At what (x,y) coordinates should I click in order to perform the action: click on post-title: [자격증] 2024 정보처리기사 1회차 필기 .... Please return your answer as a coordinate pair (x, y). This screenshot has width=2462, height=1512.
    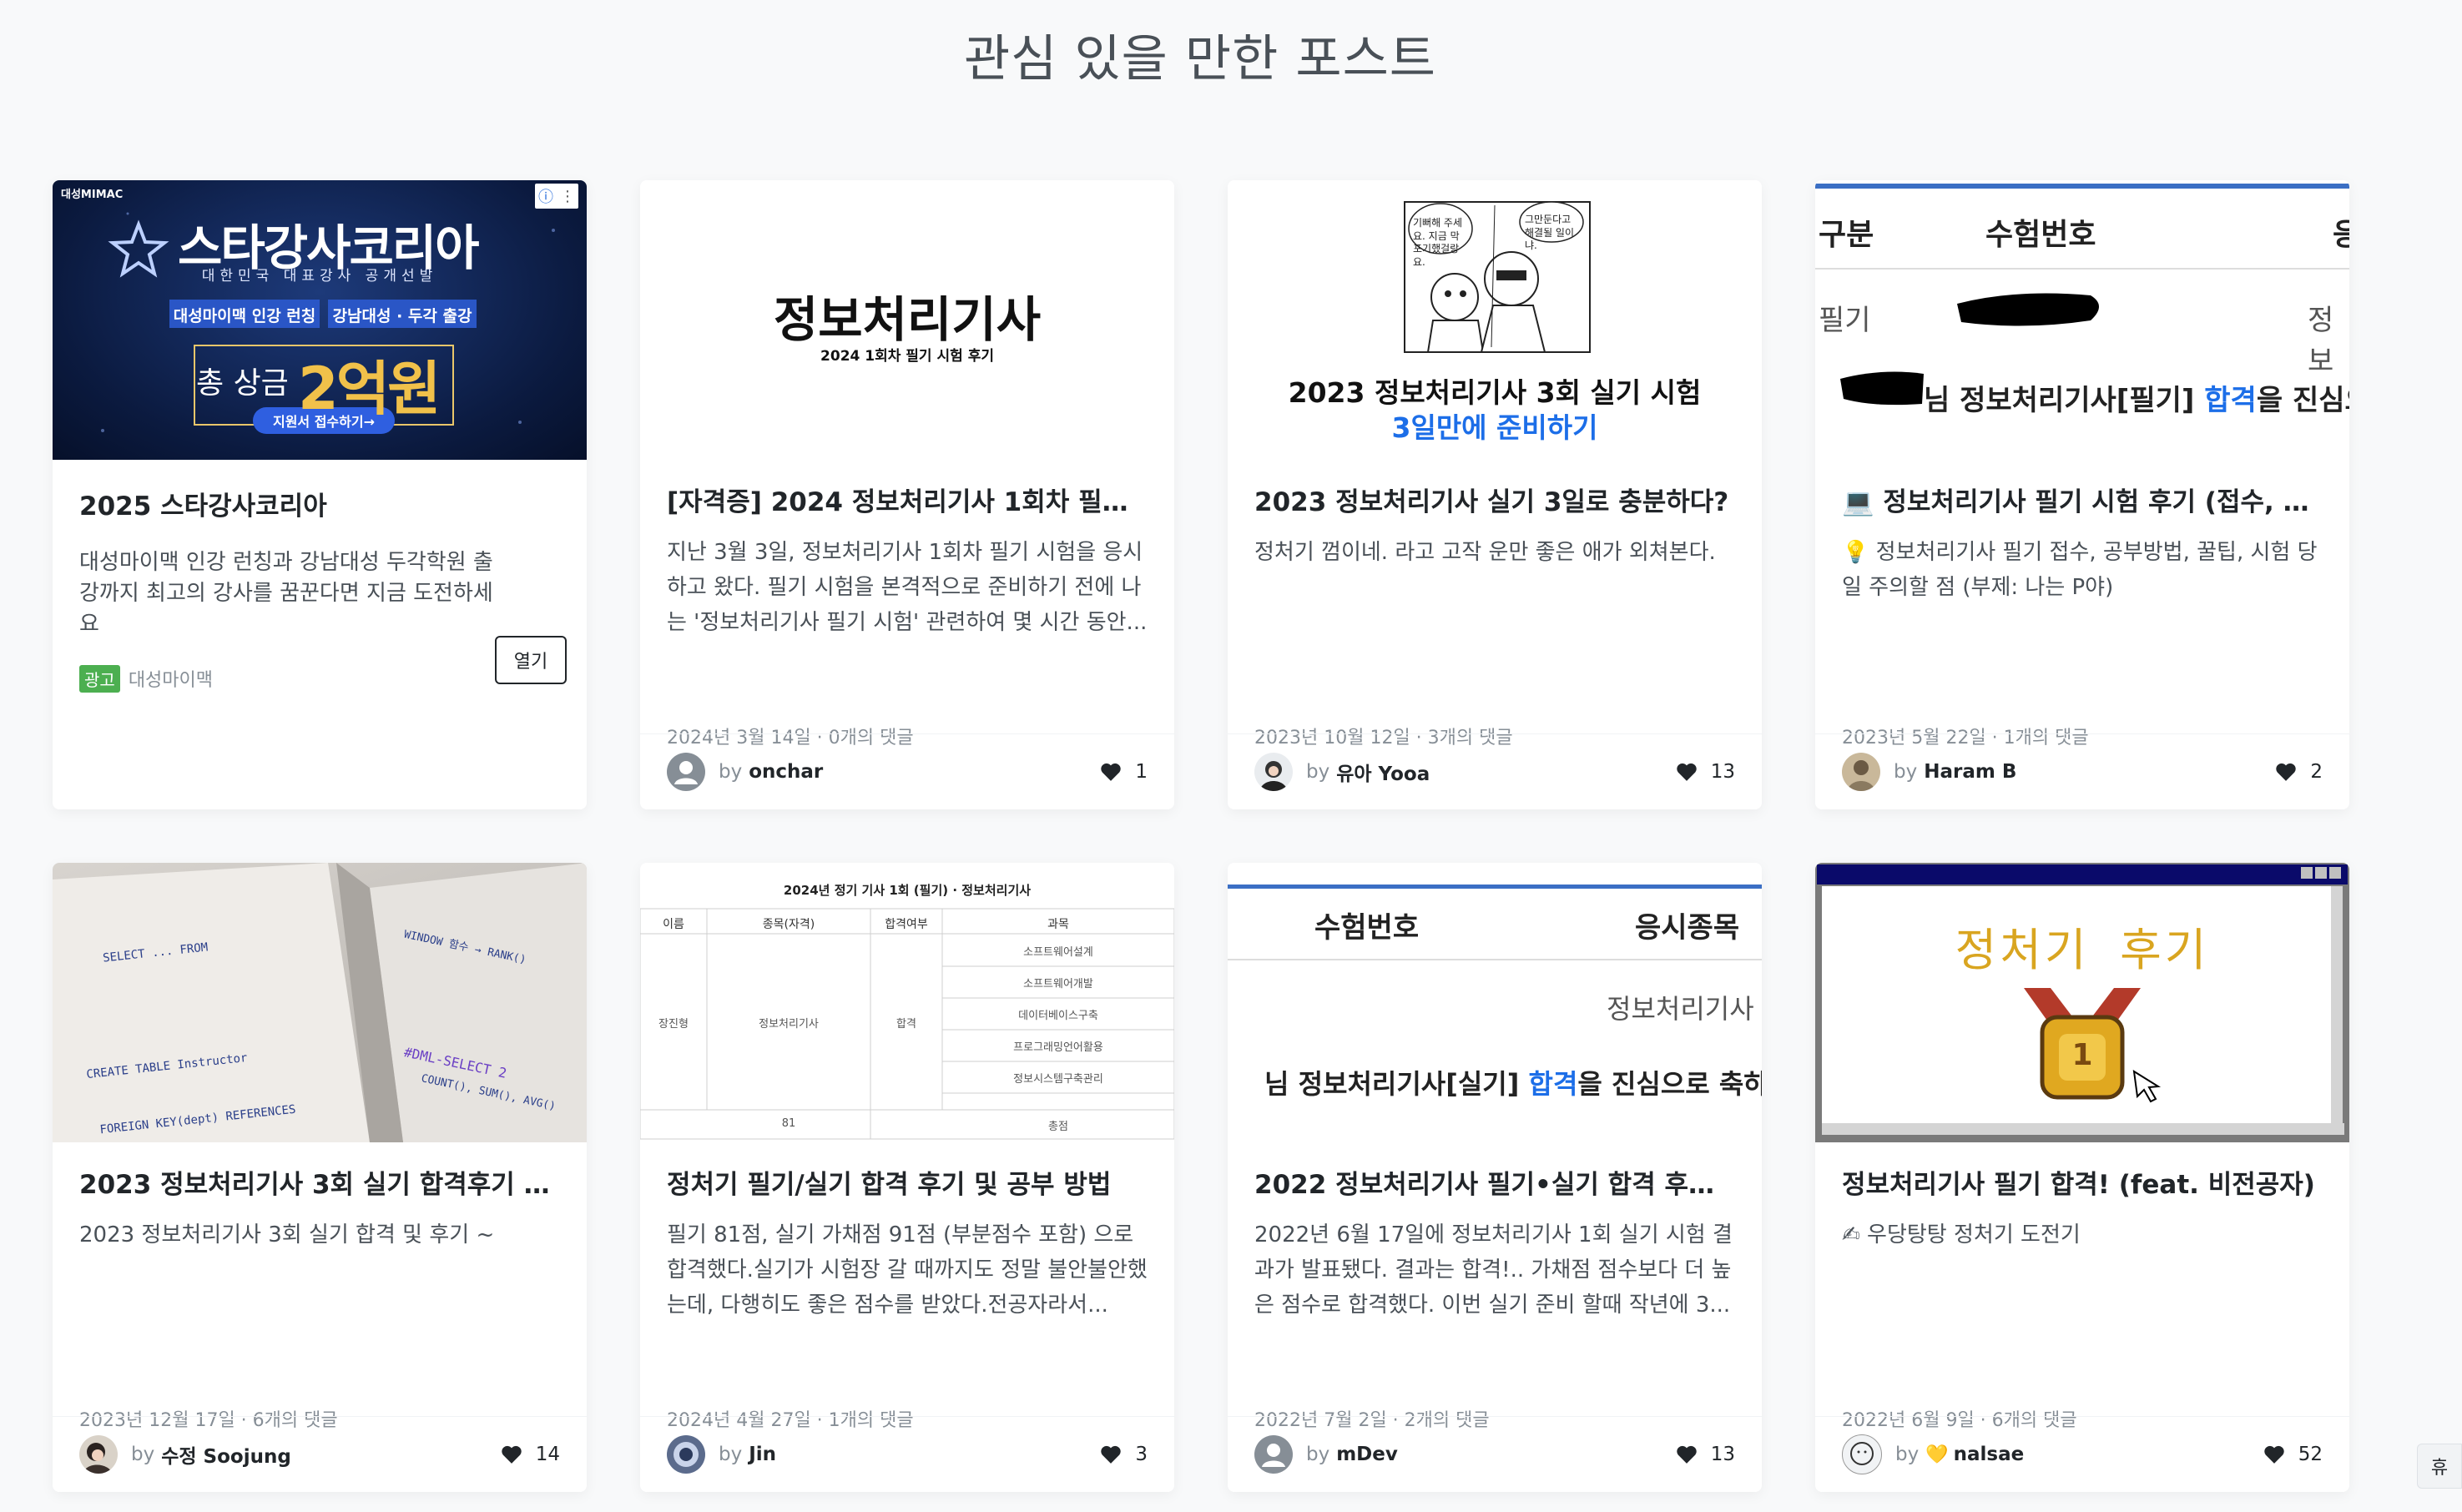
    Looking at the image, I should click on (907, 503).